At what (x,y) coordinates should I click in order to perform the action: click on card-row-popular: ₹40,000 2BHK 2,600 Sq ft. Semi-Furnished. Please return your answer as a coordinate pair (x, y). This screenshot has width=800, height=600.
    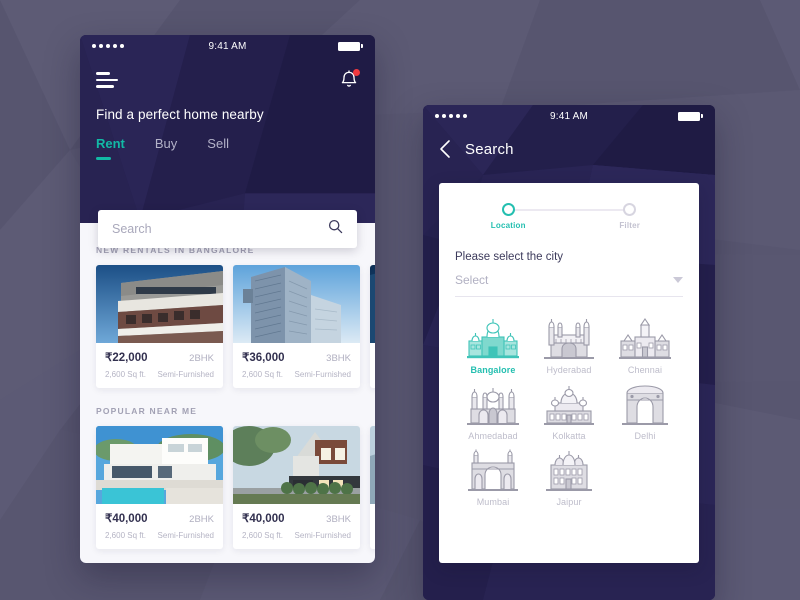
    Looking at the image, I should click on (227, 487).